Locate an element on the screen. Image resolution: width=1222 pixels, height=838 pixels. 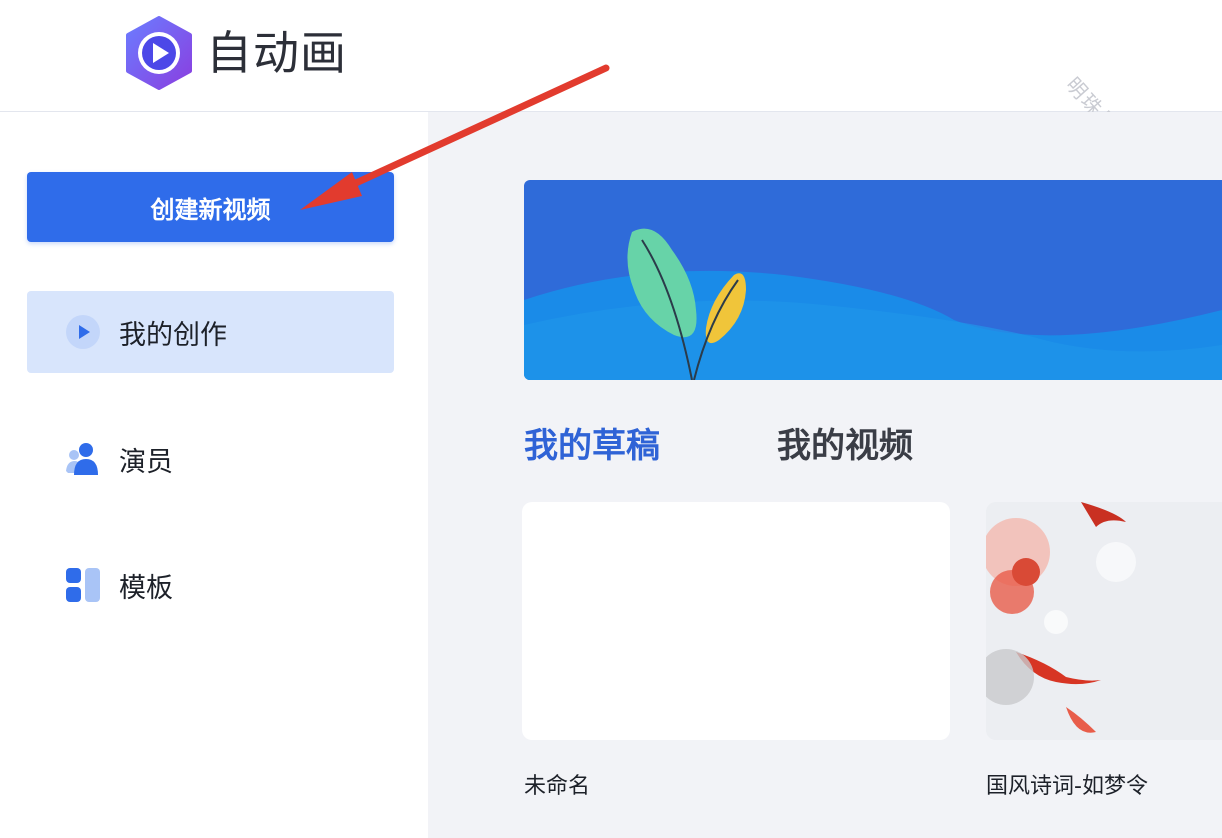
sidebar-item-templates: 模板 is located at coordinates (210, 585).